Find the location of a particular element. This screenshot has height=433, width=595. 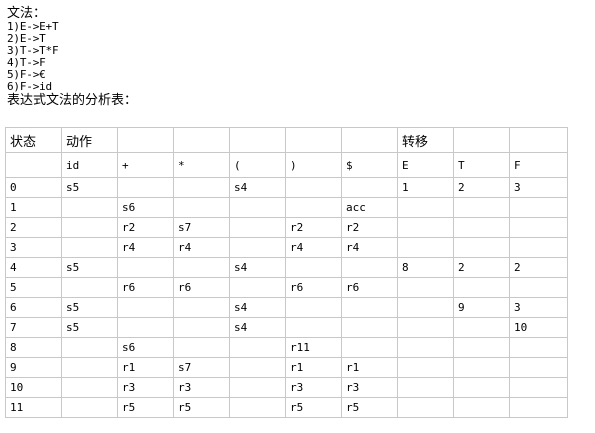

header-cell: 转移 is located at coordinates (425, 140).